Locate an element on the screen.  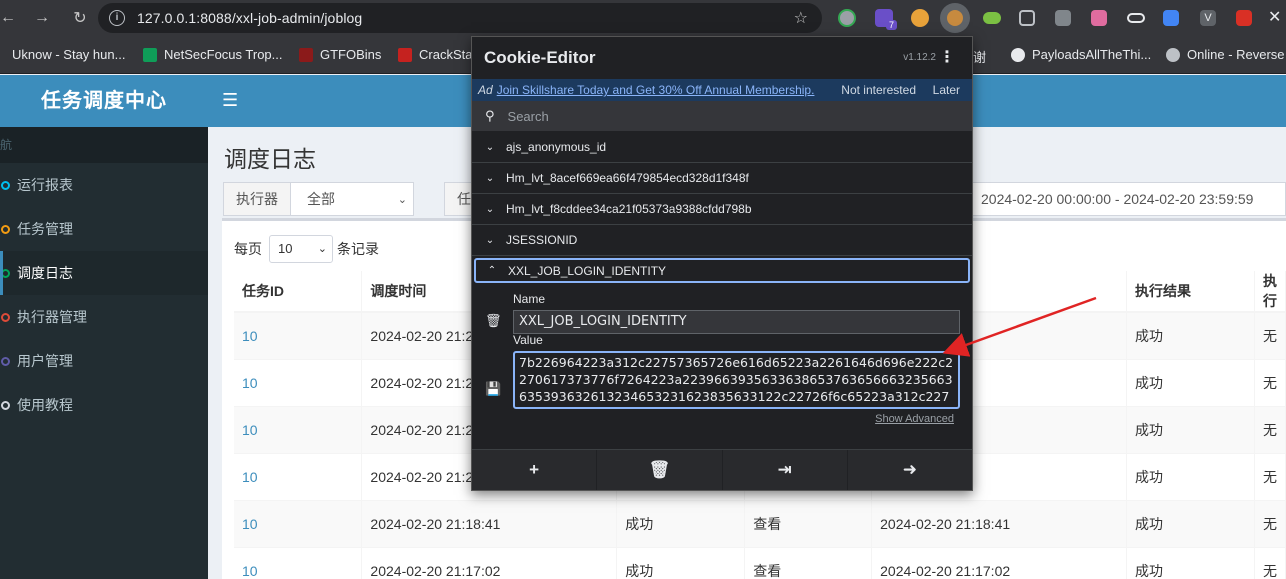
forward-icon: → is located at coordinates (42, 18).